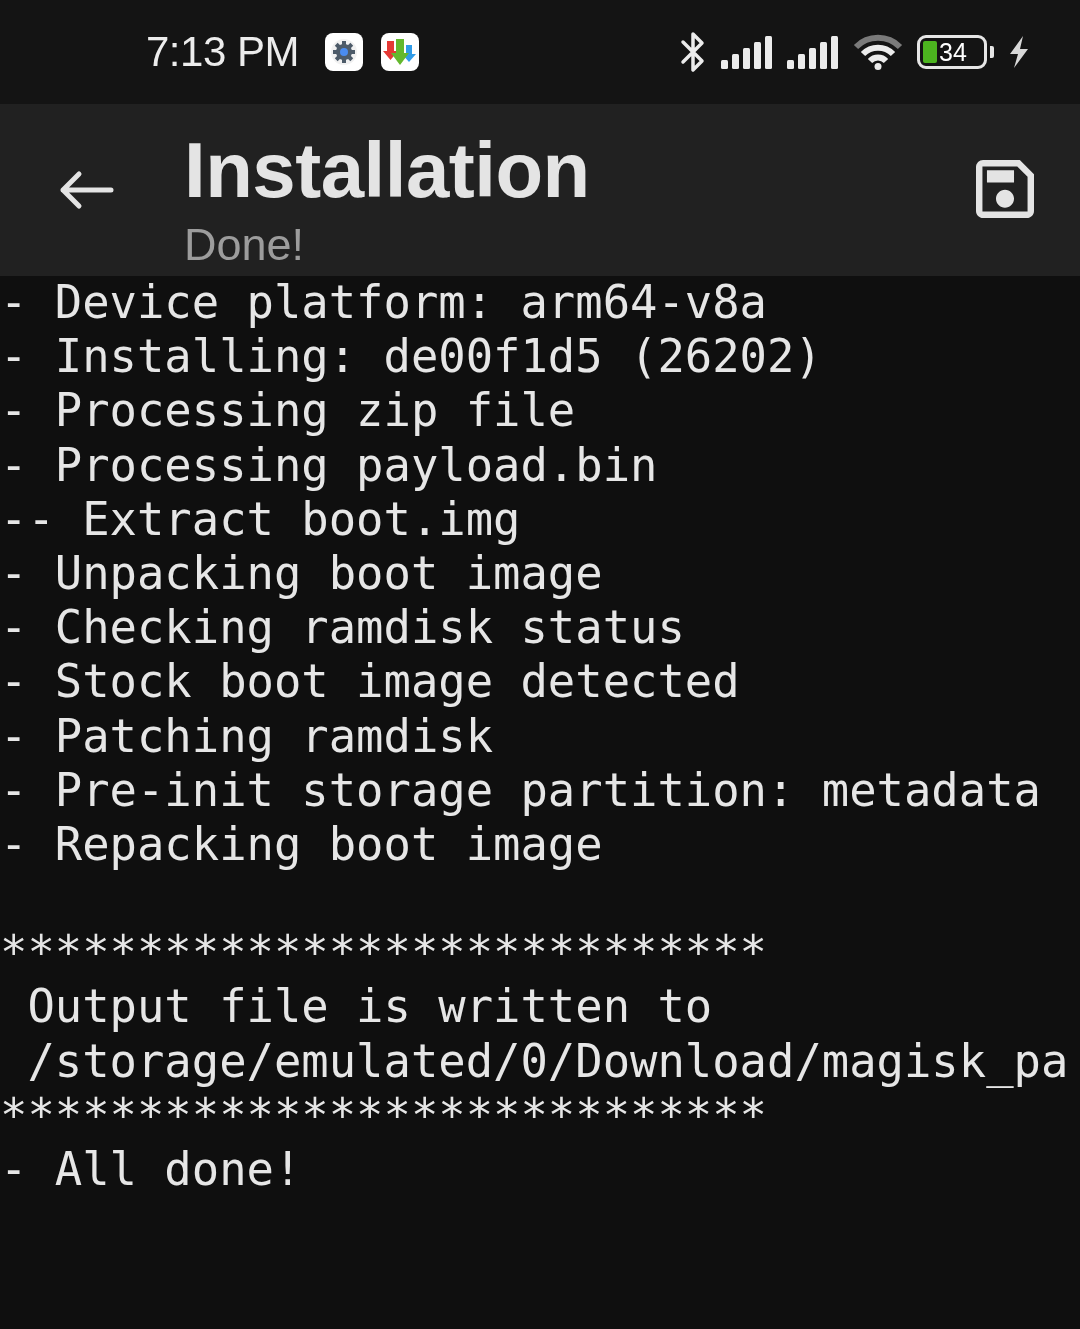  What do you see at coordinates (383, 303) in the screenshot?
I see `log-line: - Device platform: arm64-v8a` at bounding box center [383, 303].